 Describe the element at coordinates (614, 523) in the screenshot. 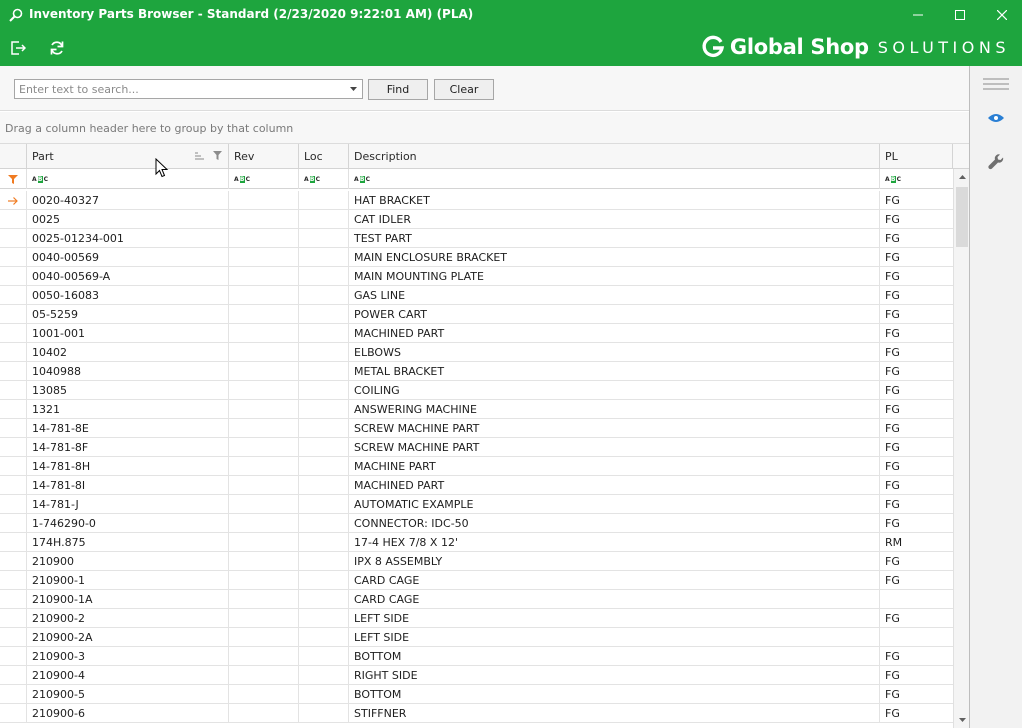

I see `cell-description: CONNECTOR: IDC-50` at that location.